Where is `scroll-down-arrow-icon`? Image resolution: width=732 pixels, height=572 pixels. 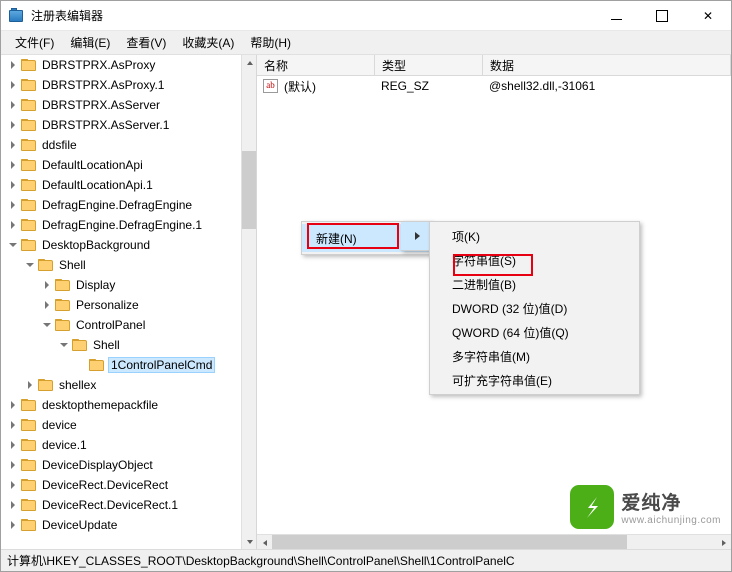 scroll-down-arrow-icon is located at coordinates (249, 541).